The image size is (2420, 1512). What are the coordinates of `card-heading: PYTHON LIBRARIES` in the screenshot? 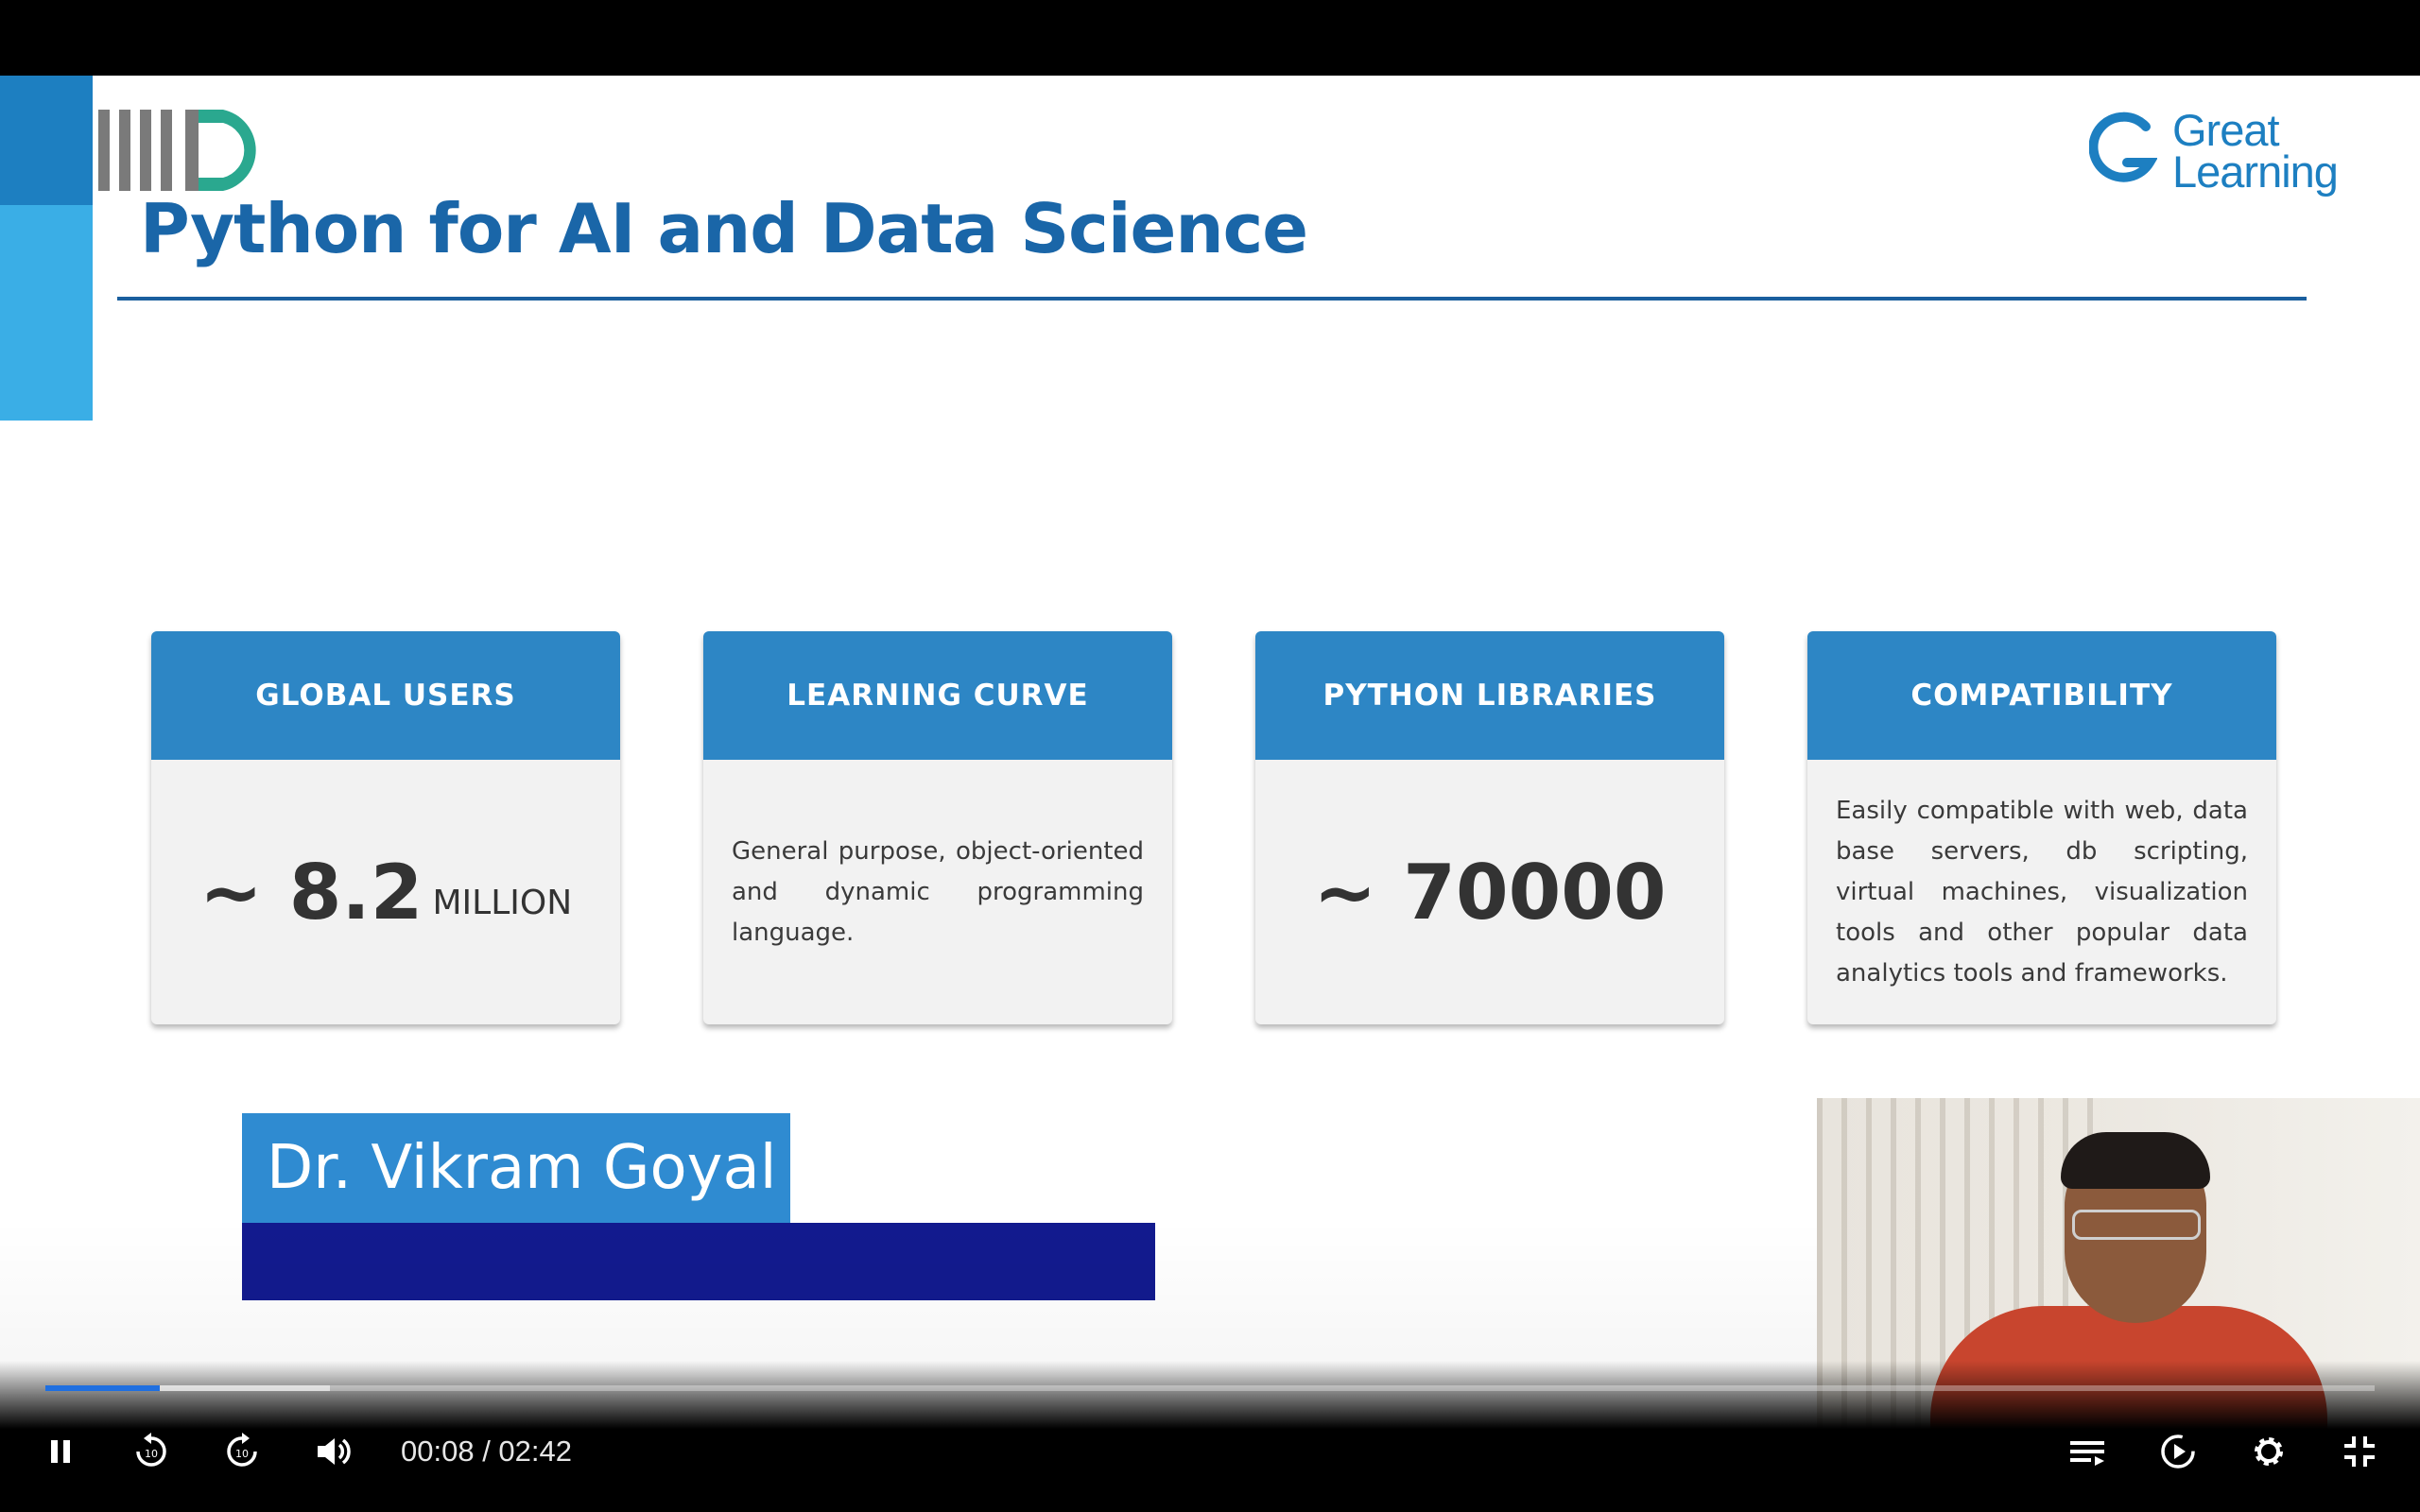 It's located at (1489, 695).